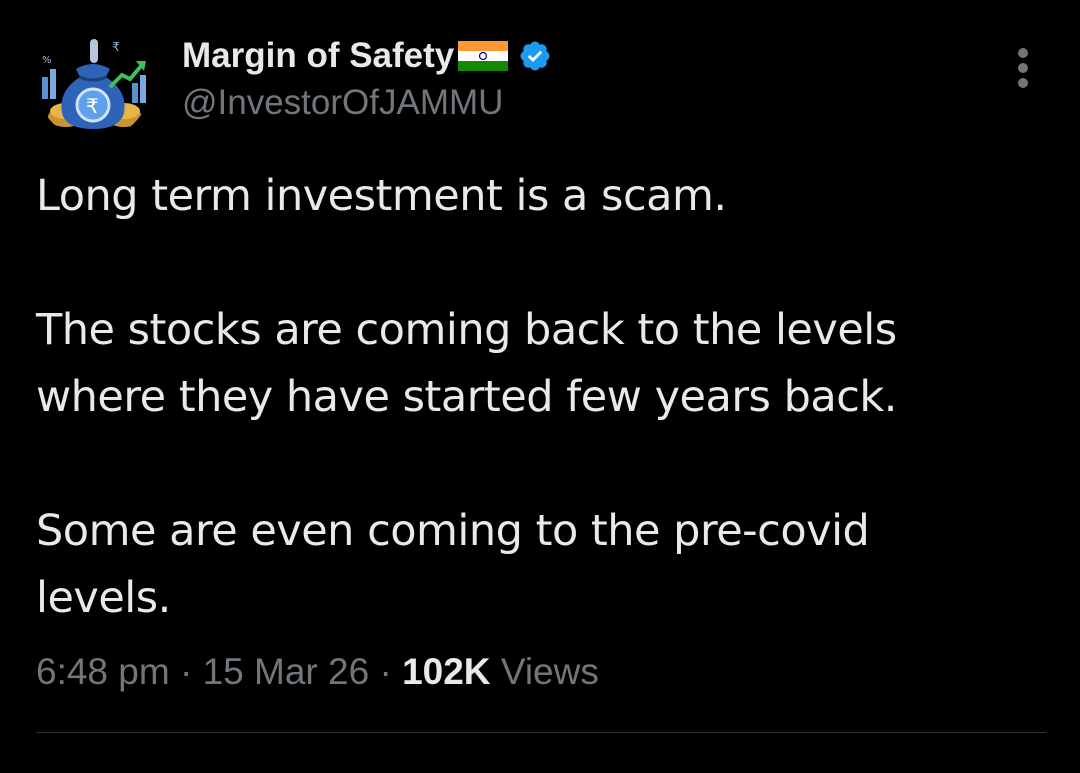 This screenshot has height=773, width=1080. What do you see at coordinates (381, 196) in the screenshot?
I see `tweet-paragraph: Long term investment is a scam.` at bounding box center [381, 196].